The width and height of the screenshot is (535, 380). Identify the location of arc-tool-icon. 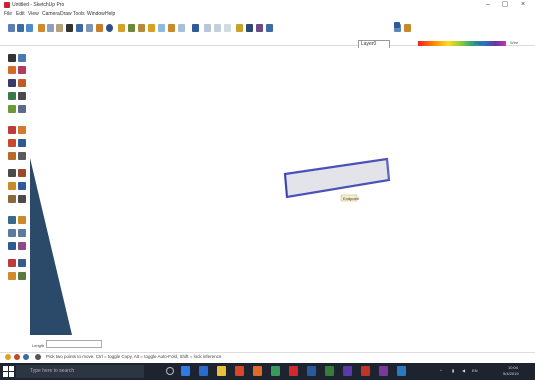
(22, 96).